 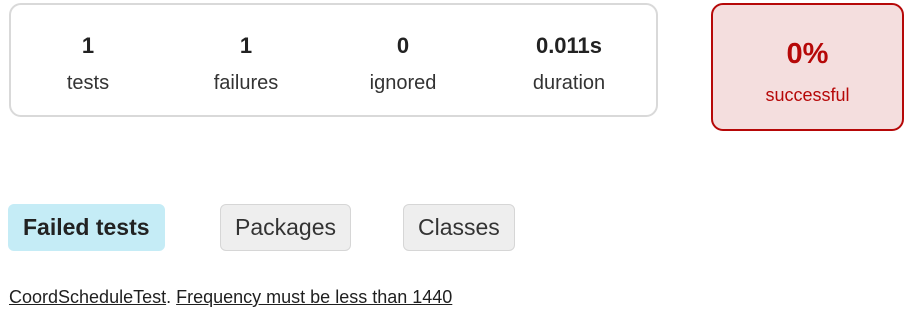 I want to click on tab-packages: Packages, so click(x=286, y=227).